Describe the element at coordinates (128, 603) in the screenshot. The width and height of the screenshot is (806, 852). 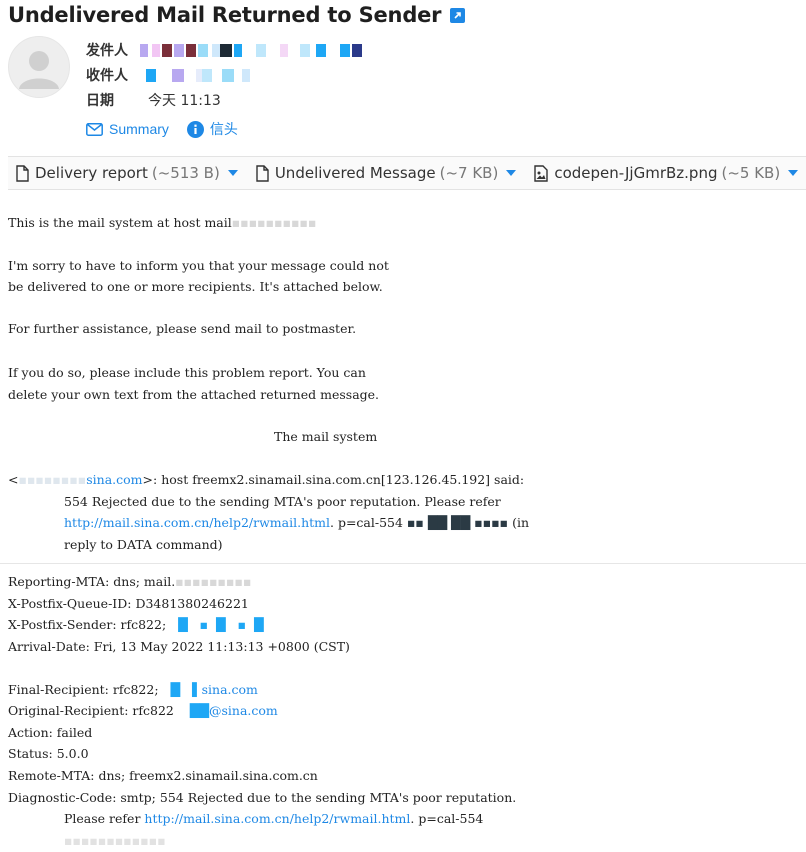
I see `report-line: X-Postfix-Queue-ID: D3481380246221` at that location.